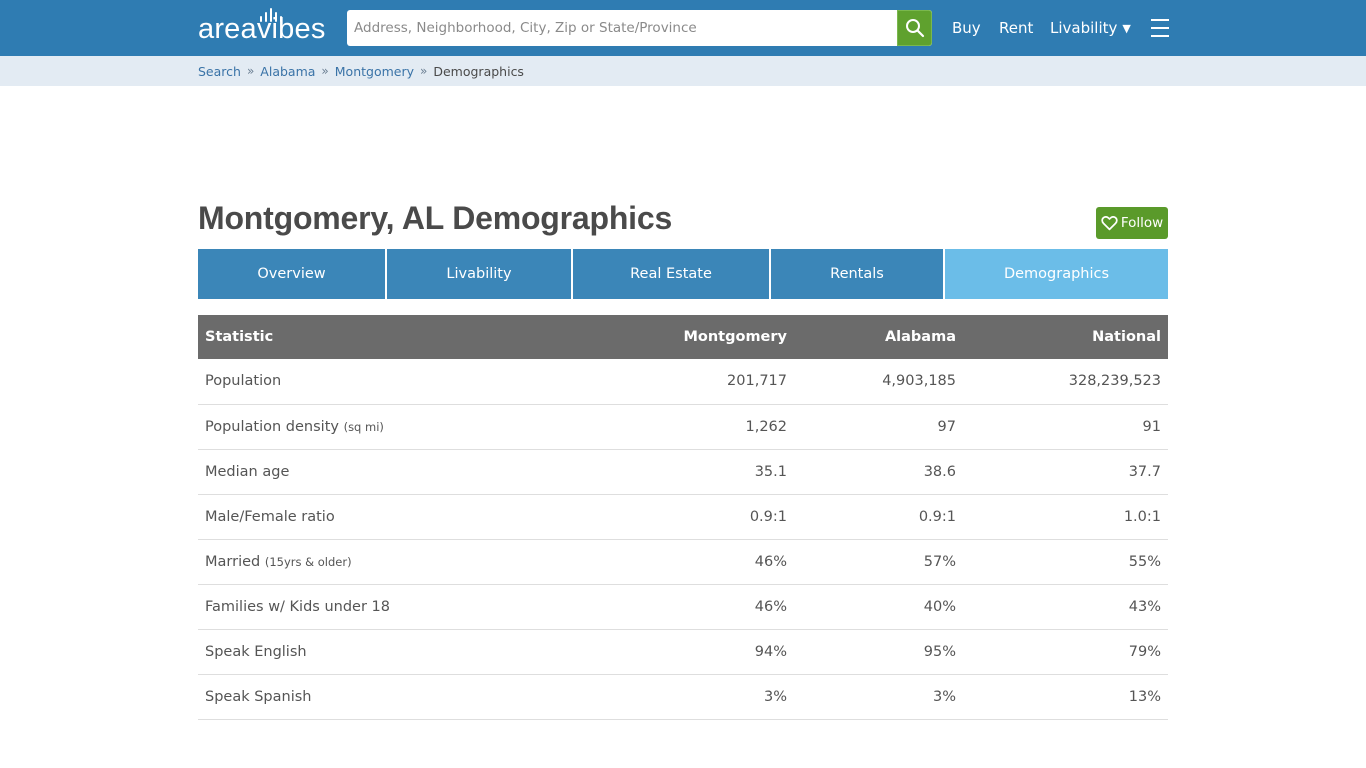  What do you see at coordinates (308, 561) in the screenshot?
I see `statistic-note: (15yrs & older)` at bounding box center [308, 561].